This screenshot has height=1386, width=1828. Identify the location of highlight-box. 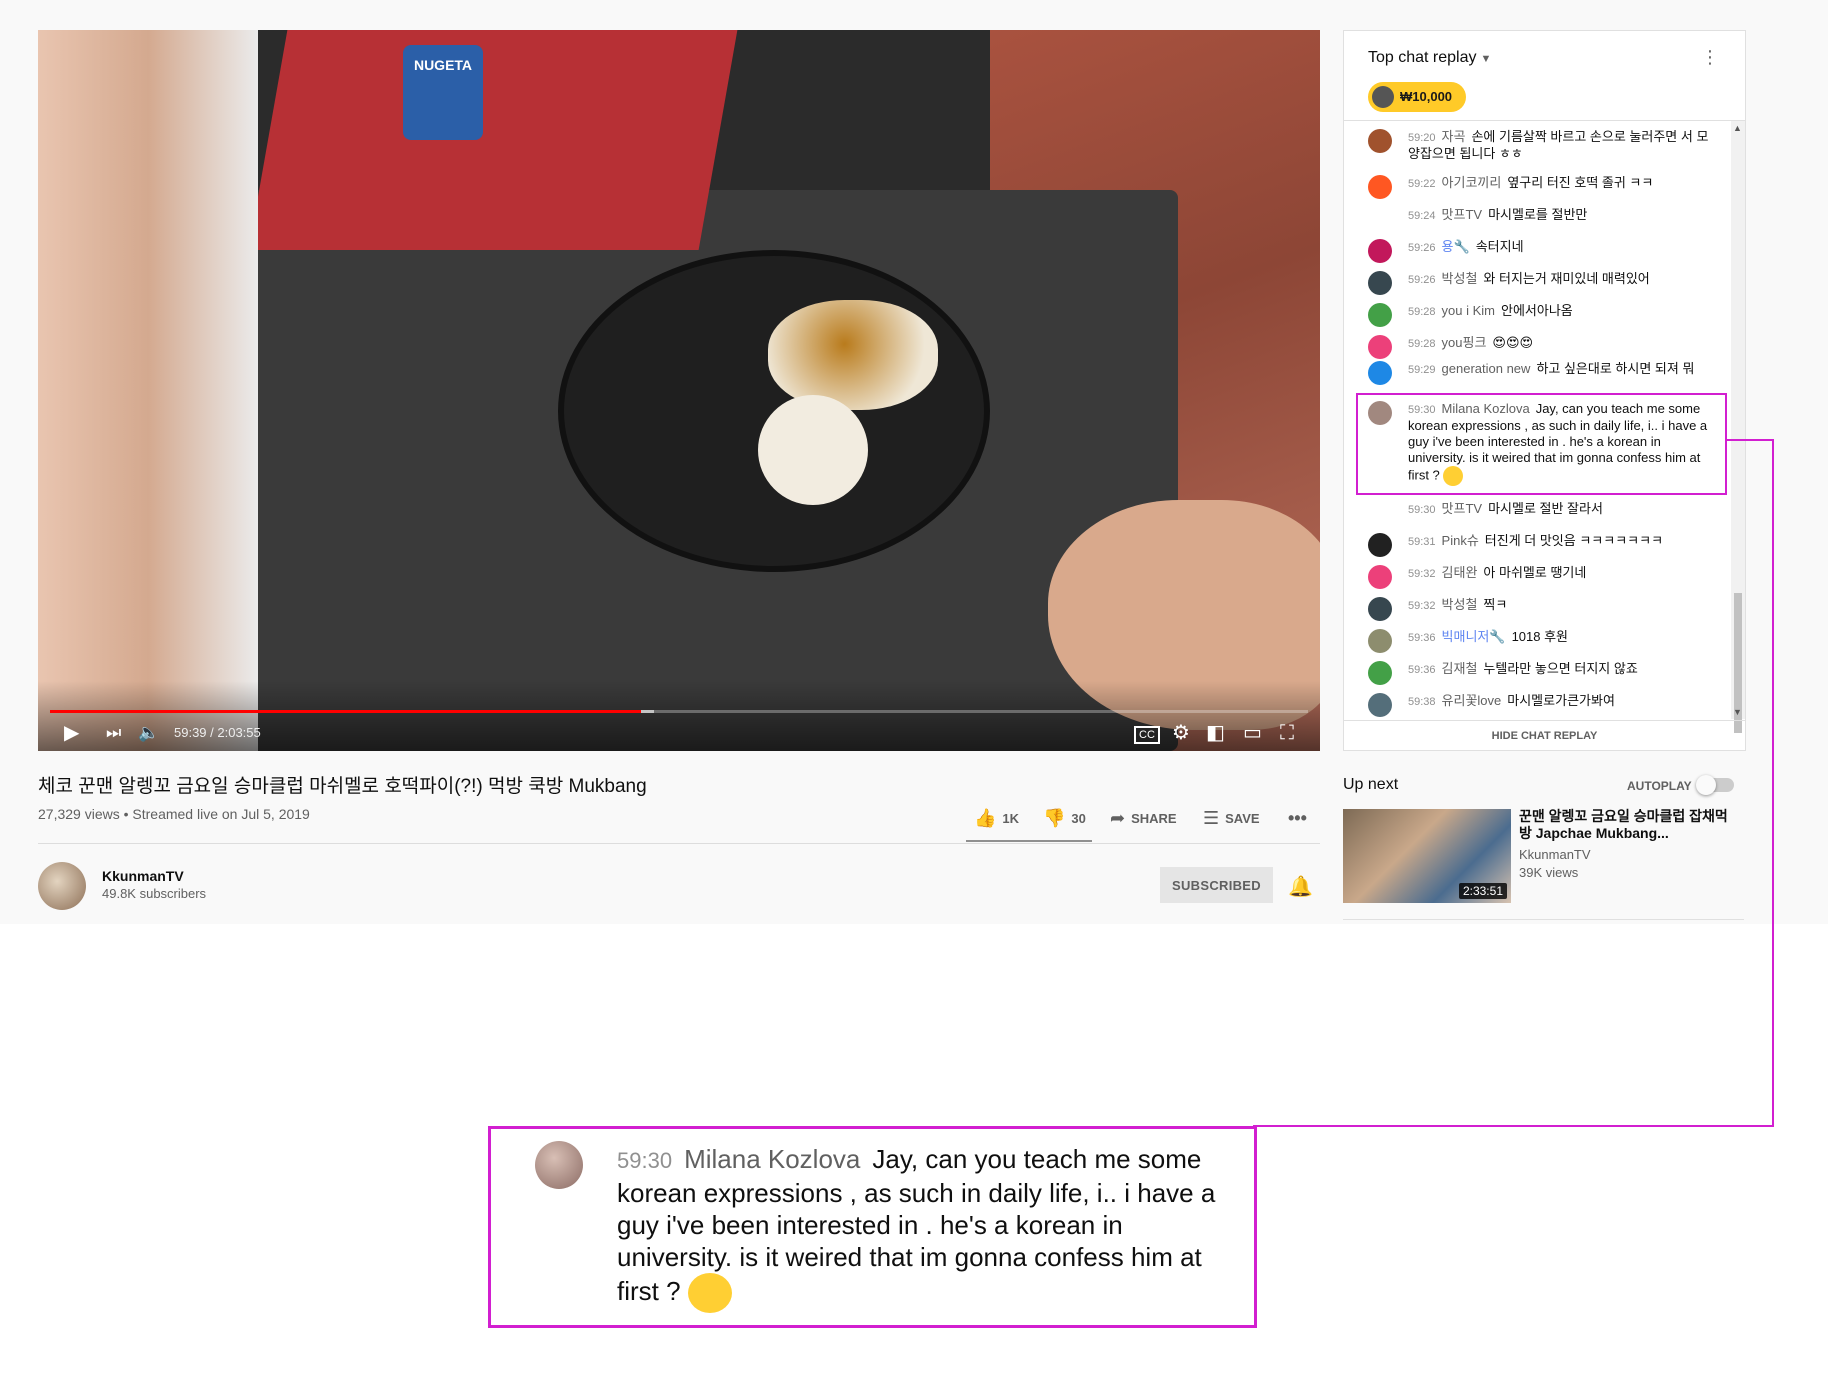
(1541, 444).